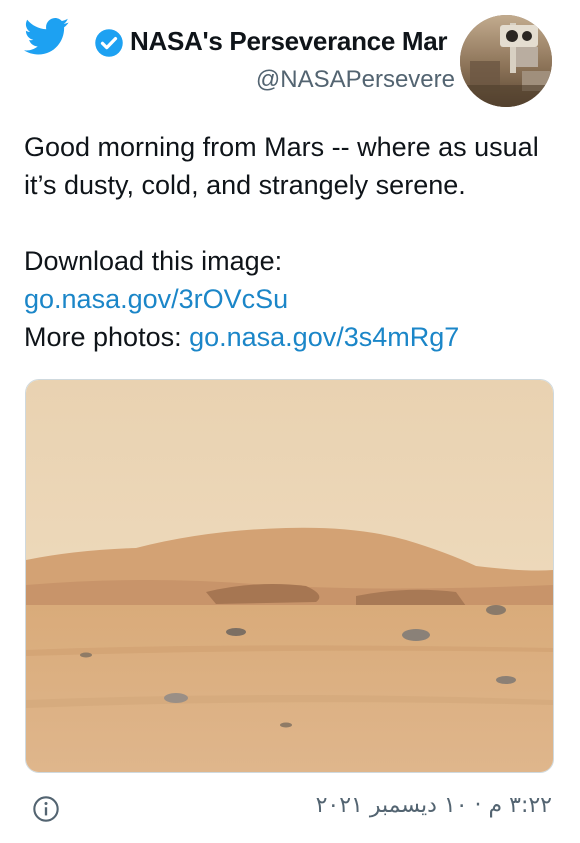 The width and height of the screenshot is (580, 843). Describe the element at coordinates (327, 80) in the screenshot. I see `author-handle: @NASAPersevere` at that location.